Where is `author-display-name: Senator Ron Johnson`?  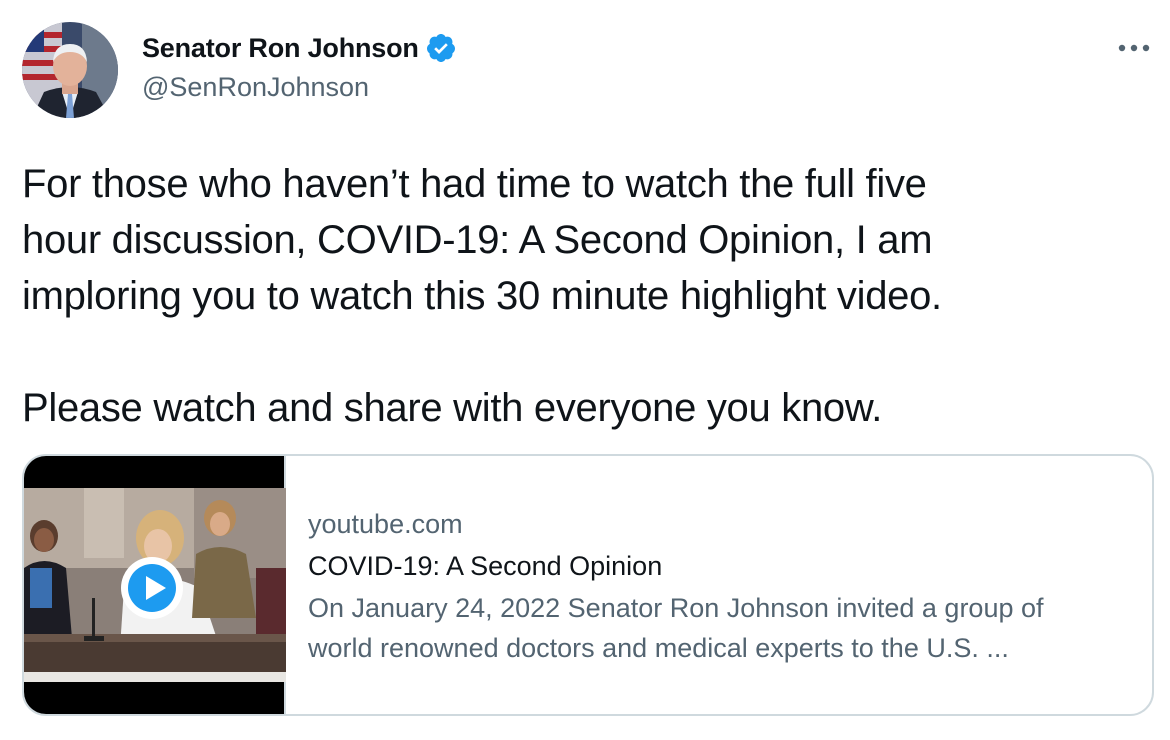 author-display-name: Senator Ron Johnson is located at coordinates (280, 48).